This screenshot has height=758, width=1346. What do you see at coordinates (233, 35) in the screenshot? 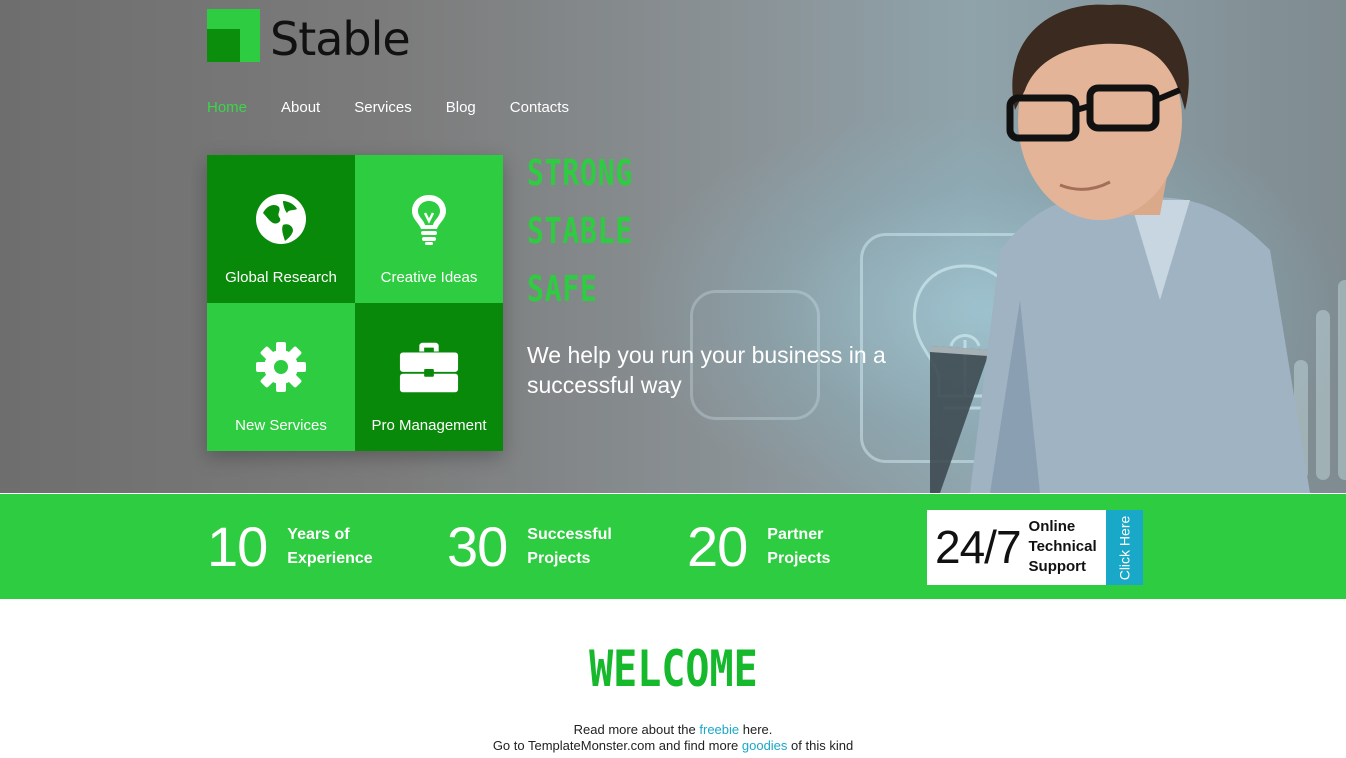
I see `logo-mark-icon` at bounding box center [233, 35].